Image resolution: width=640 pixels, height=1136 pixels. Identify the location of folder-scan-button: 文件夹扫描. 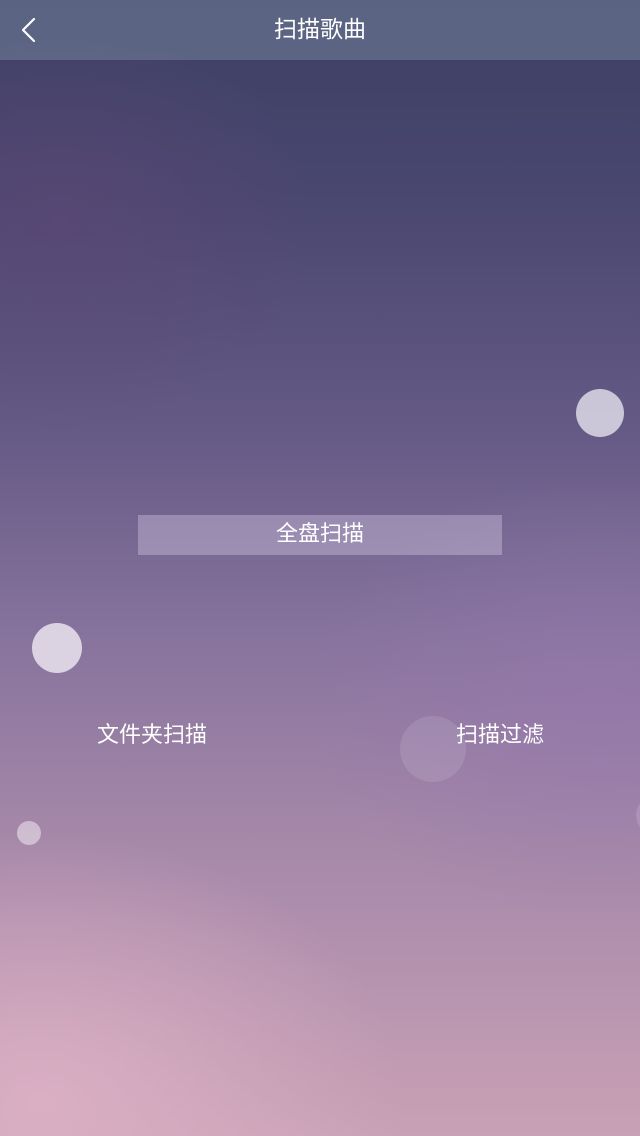
(152, 736).